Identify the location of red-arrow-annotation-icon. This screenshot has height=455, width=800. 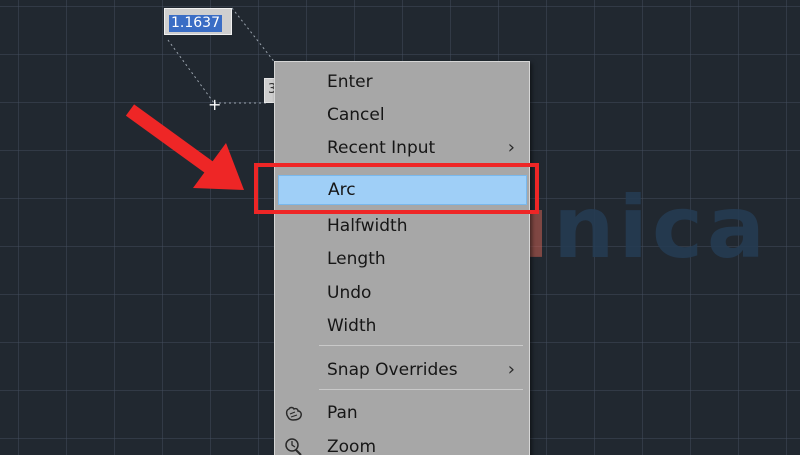
(184, 147).